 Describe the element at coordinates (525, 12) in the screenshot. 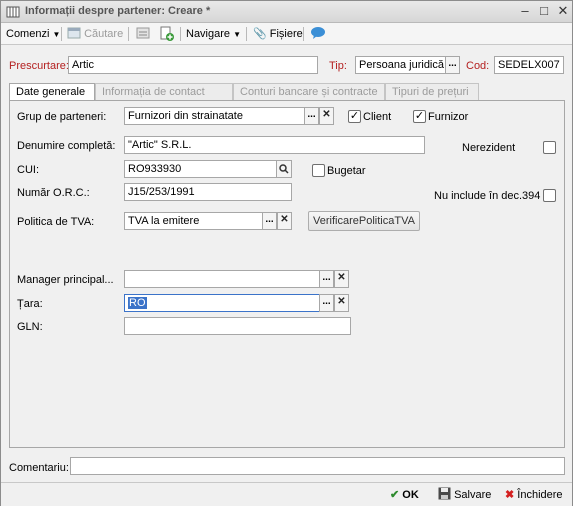

I see `minimize-icon: –` at that location.